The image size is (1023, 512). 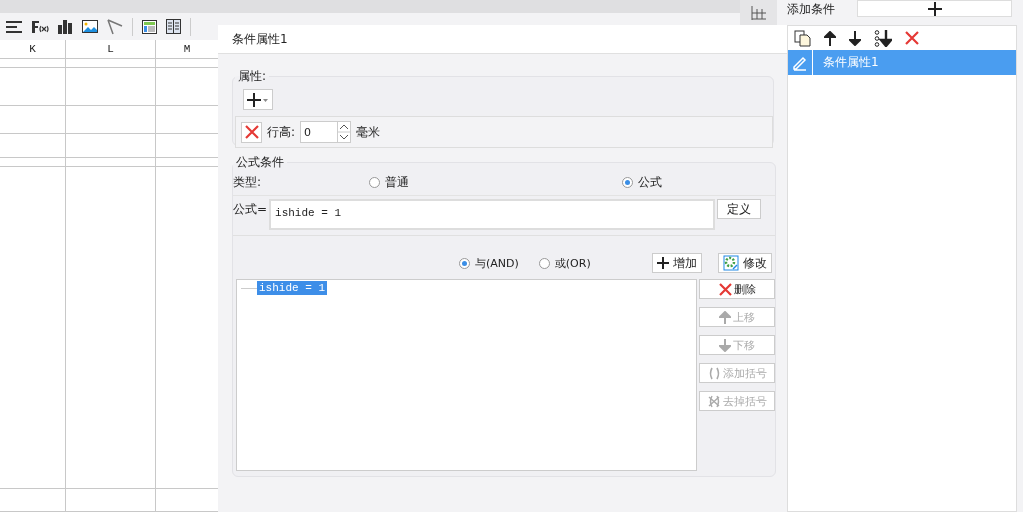 I want to click on plus-dropdown-icon, so click(x=258, y=99).